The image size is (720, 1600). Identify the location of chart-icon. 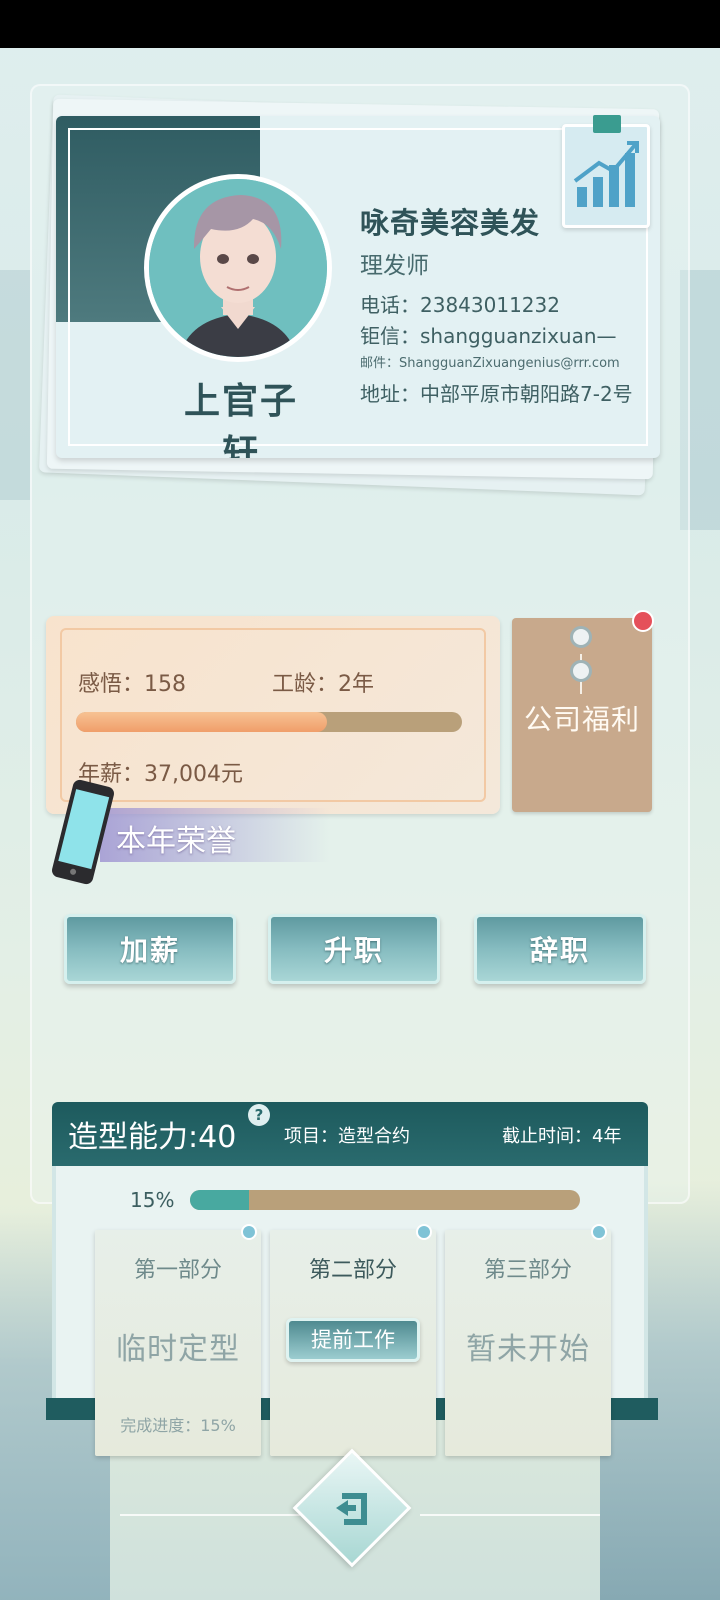
(606, 171).